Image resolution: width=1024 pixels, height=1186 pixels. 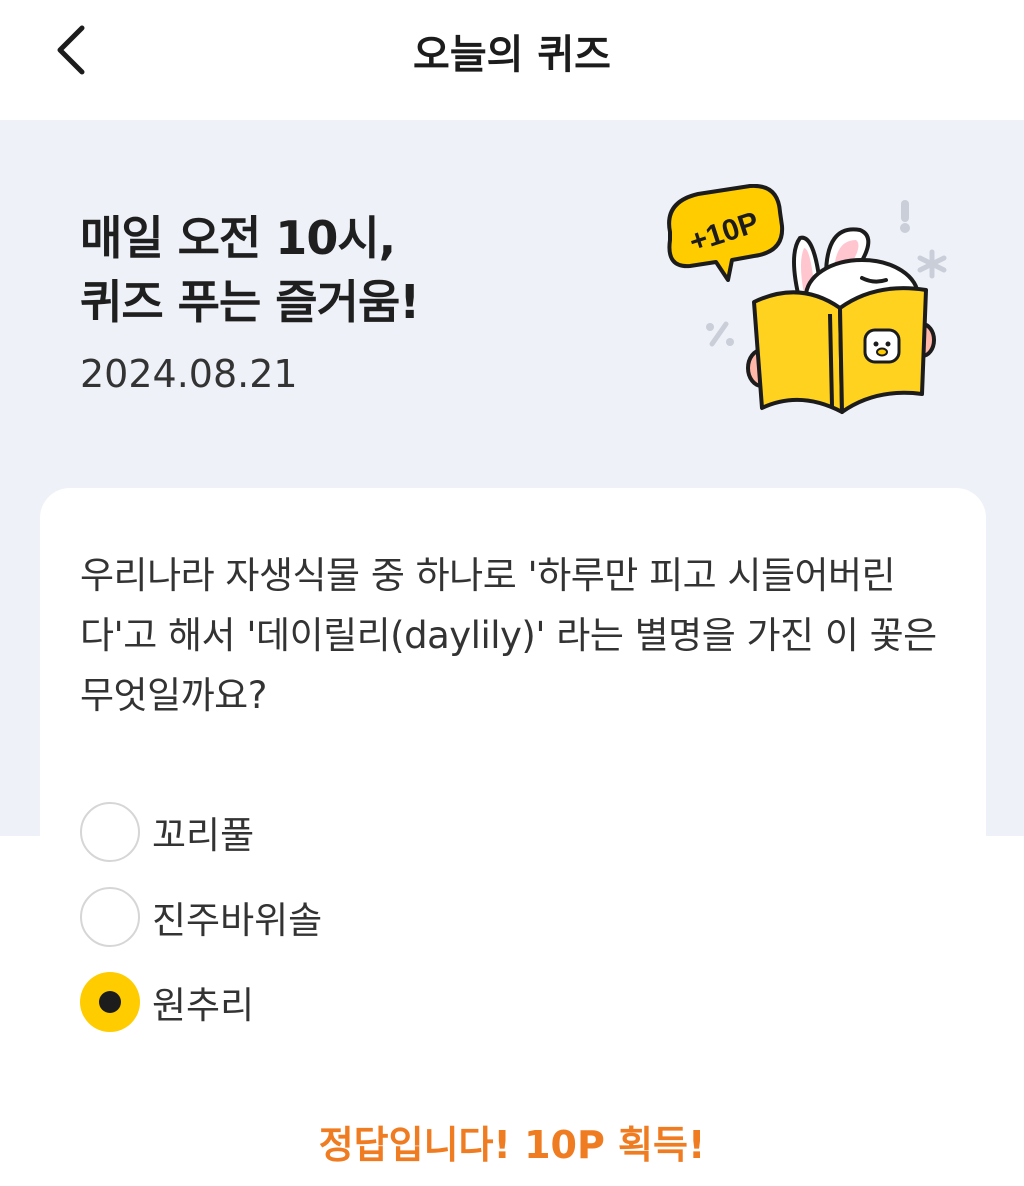 I want to click on app-header: 오늘의 퀴즈, so click(x=512, y=60).